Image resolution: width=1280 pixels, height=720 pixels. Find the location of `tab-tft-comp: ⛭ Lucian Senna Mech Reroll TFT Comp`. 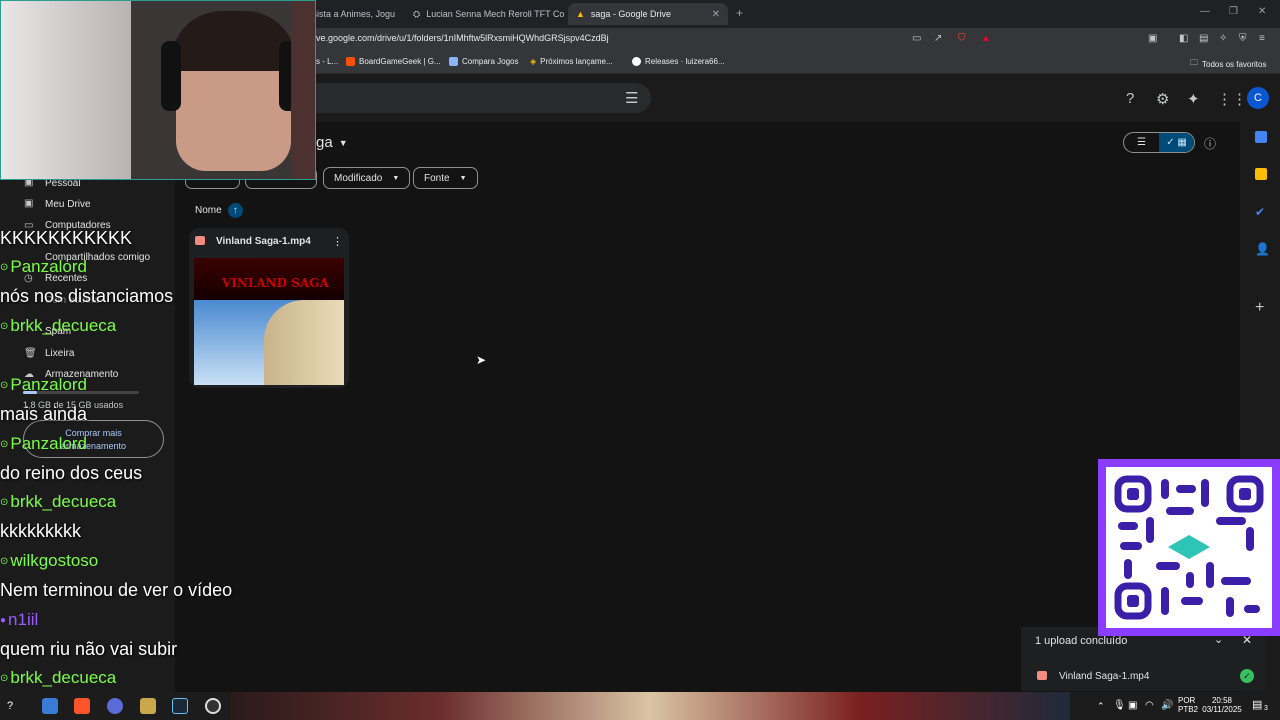

tab-tft-comp: ⛭ Lucian Senna Mech Reroll TFT Comp is located at coordinates (485, 14).